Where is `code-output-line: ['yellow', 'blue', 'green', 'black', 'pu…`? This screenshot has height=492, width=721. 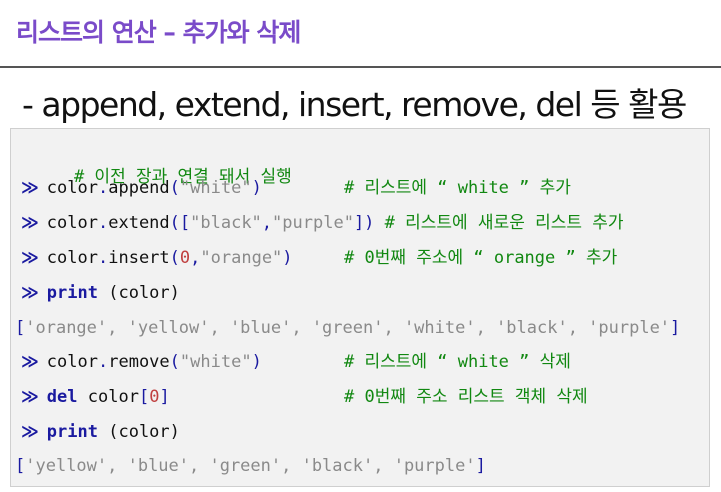 code-output-line: ['yellow', 'blue', 'green', 'black', 'pu… is located at coordinates (250, 466).